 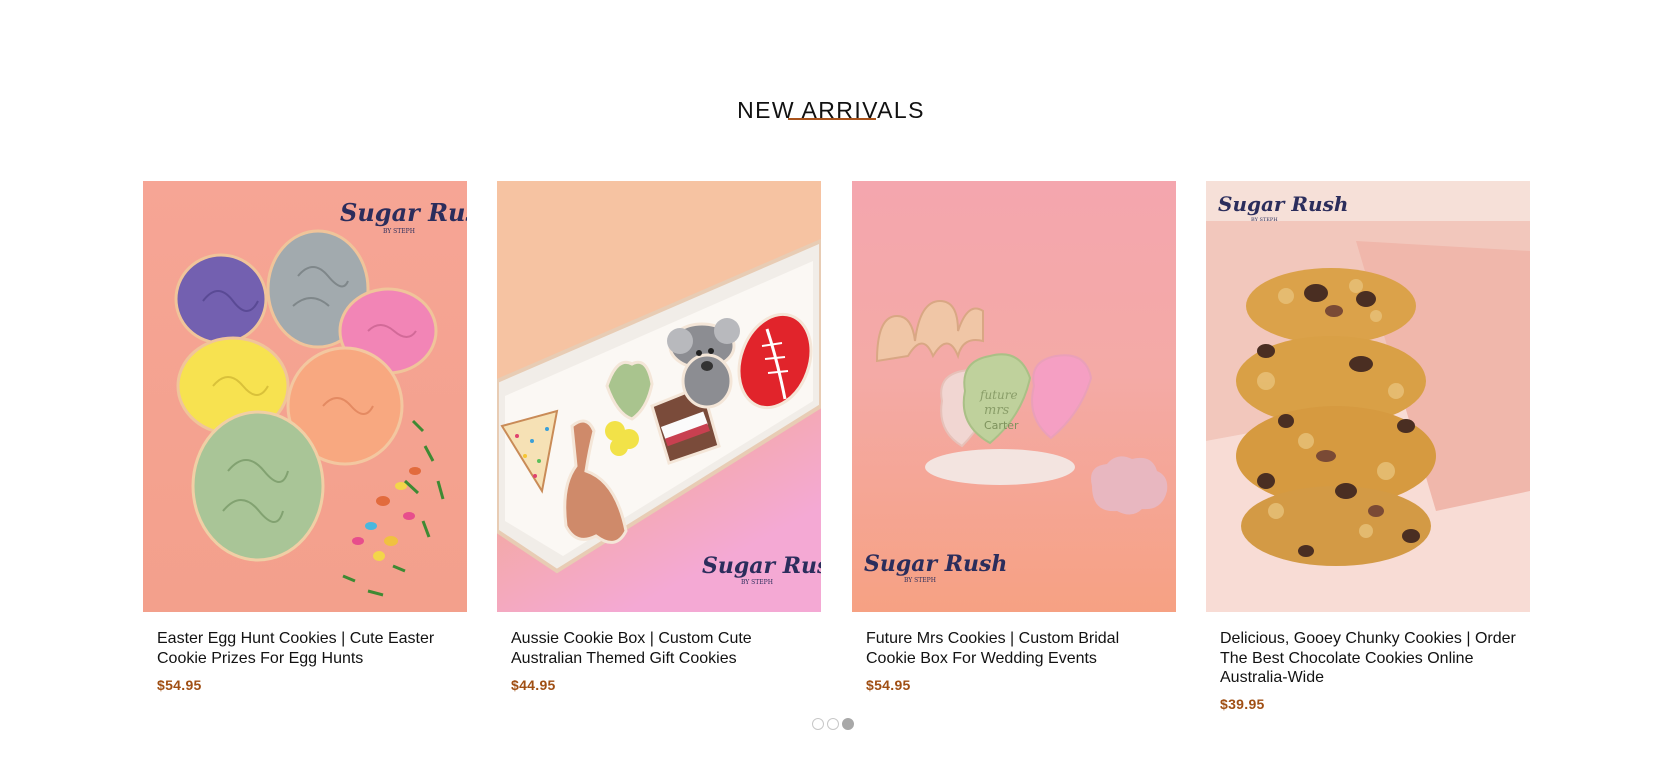 I want to click on svg-text: Carter, so click(x=1001, y=425).